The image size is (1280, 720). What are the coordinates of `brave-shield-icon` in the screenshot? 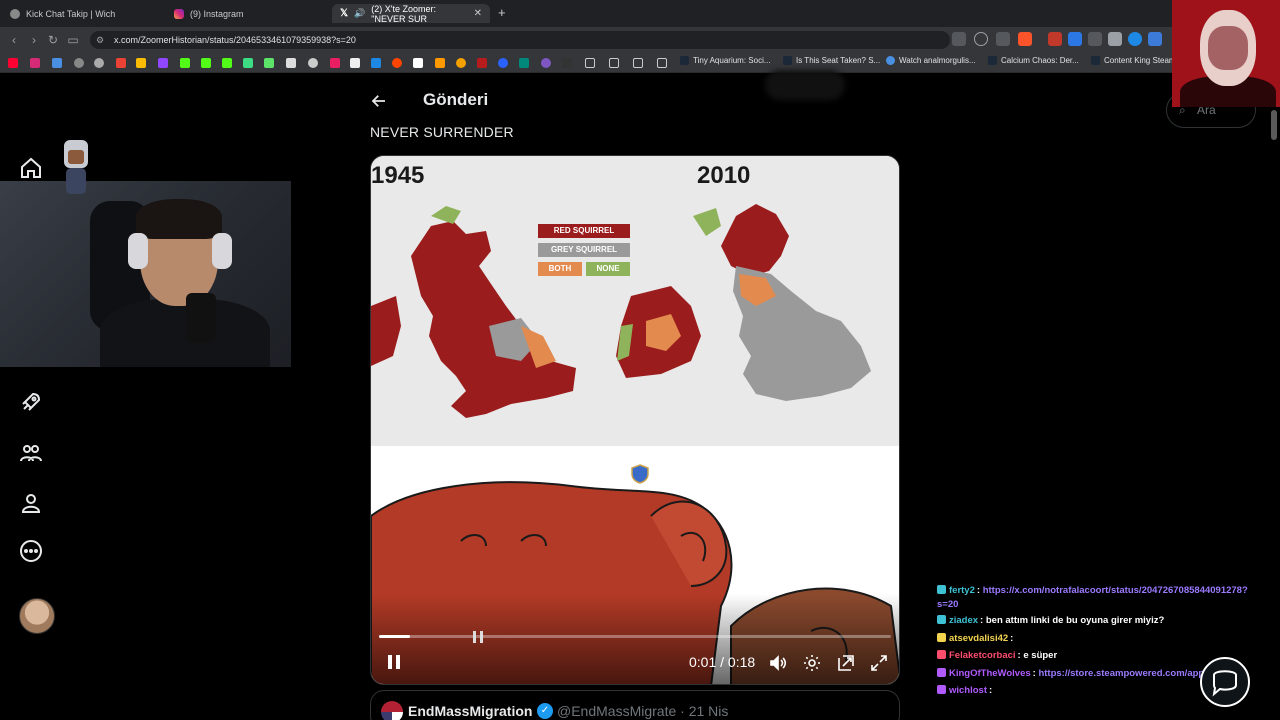 It's located at (1025, 39).